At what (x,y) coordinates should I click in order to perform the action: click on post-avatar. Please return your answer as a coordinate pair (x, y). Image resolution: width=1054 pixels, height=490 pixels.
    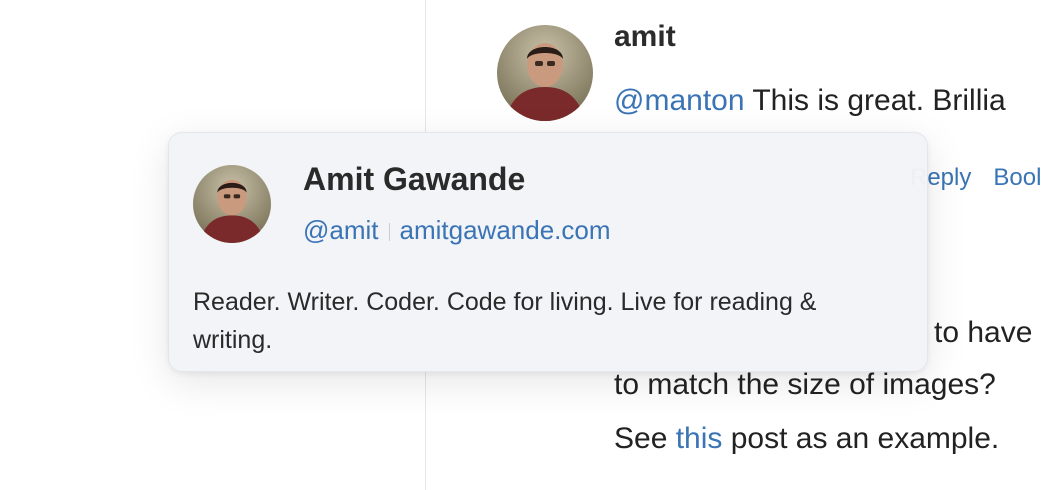
    Looking at the image, I should click on (545, 73).